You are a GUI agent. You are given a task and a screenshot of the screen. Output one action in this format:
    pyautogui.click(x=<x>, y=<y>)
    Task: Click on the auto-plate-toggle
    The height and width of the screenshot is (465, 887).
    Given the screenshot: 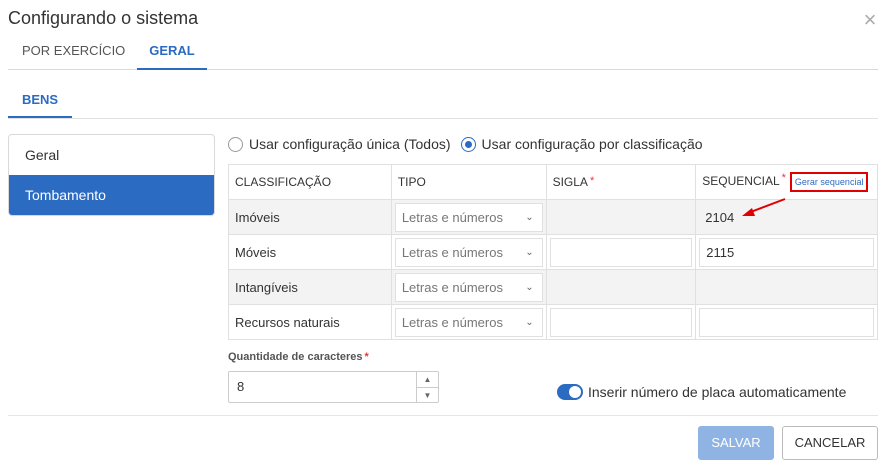 What is the action you would take?
    pyautogui.click(x=570, y=392)
    